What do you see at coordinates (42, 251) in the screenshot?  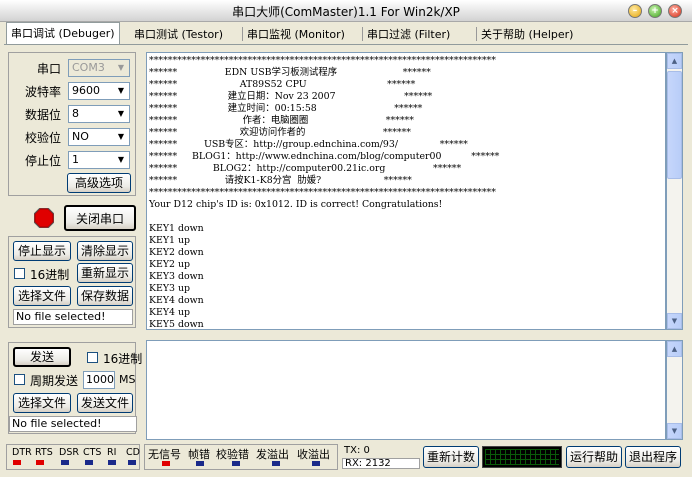 I see `stop-display-button: 停止显示` at bounding box center [42, 251].